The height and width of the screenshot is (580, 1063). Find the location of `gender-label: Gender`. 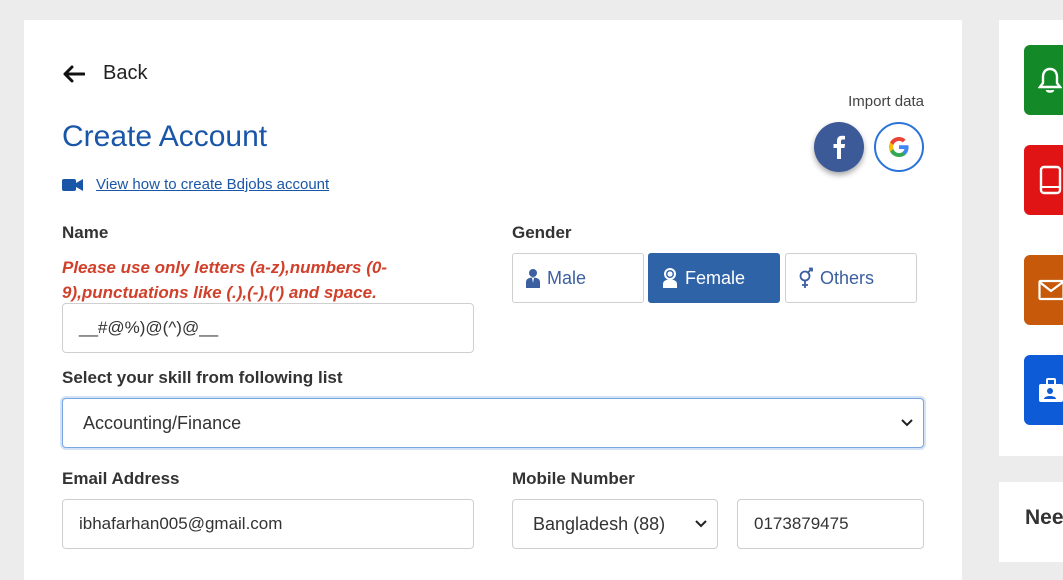

gender-label: Gender is located at coordinates (542, 233).